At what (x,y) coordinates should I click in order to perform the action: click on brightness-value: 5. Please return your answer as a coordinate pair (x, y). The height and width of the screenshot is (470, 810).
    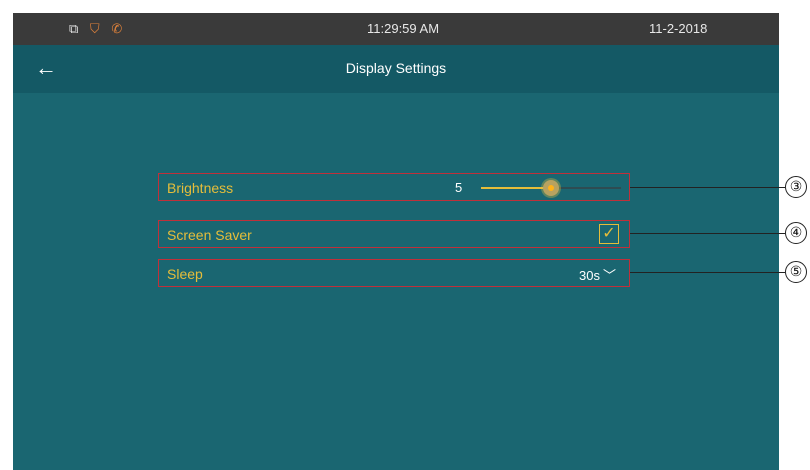
    Looking at the image, I should click on (459, 187).